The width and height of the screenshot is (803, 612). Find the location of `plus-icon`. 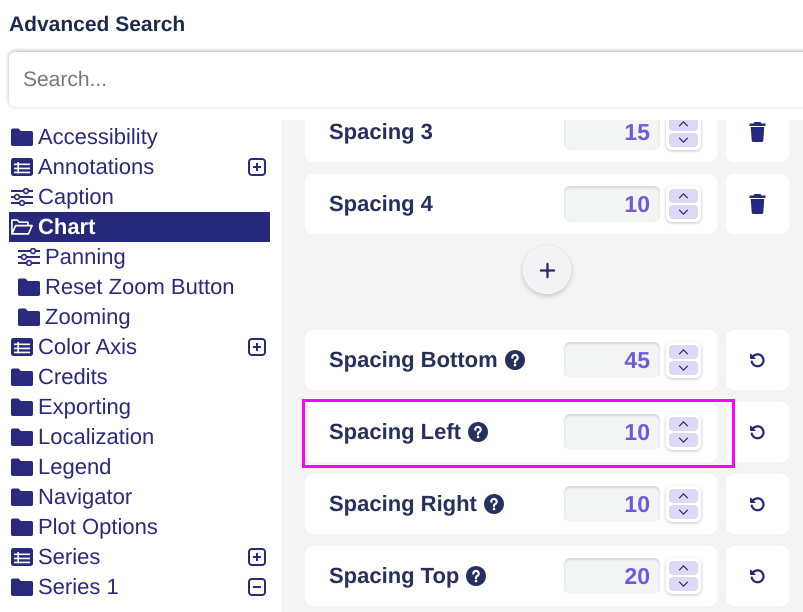

plus-icon is located at coordinates (547, 270).